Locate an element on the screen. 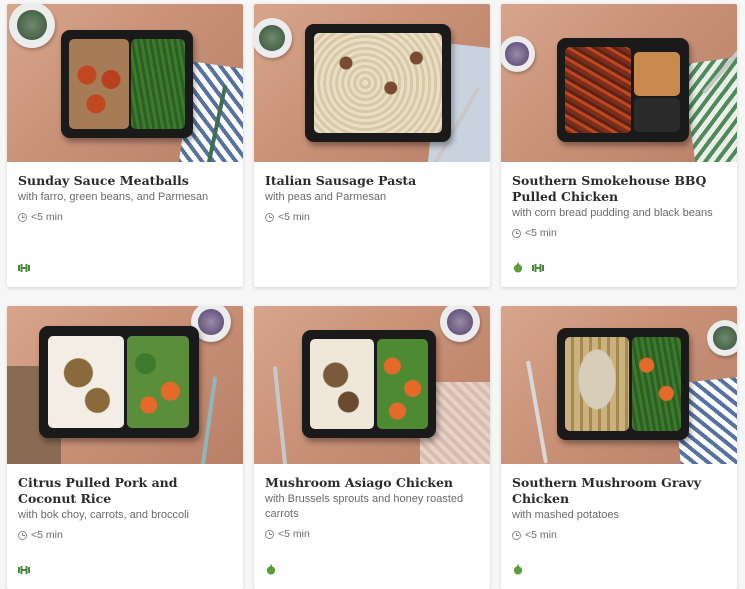 This screenshot has height=589, width=745. meal-title: Southern Mushroom Gravy Chicken is located at coordinates (619, 491).